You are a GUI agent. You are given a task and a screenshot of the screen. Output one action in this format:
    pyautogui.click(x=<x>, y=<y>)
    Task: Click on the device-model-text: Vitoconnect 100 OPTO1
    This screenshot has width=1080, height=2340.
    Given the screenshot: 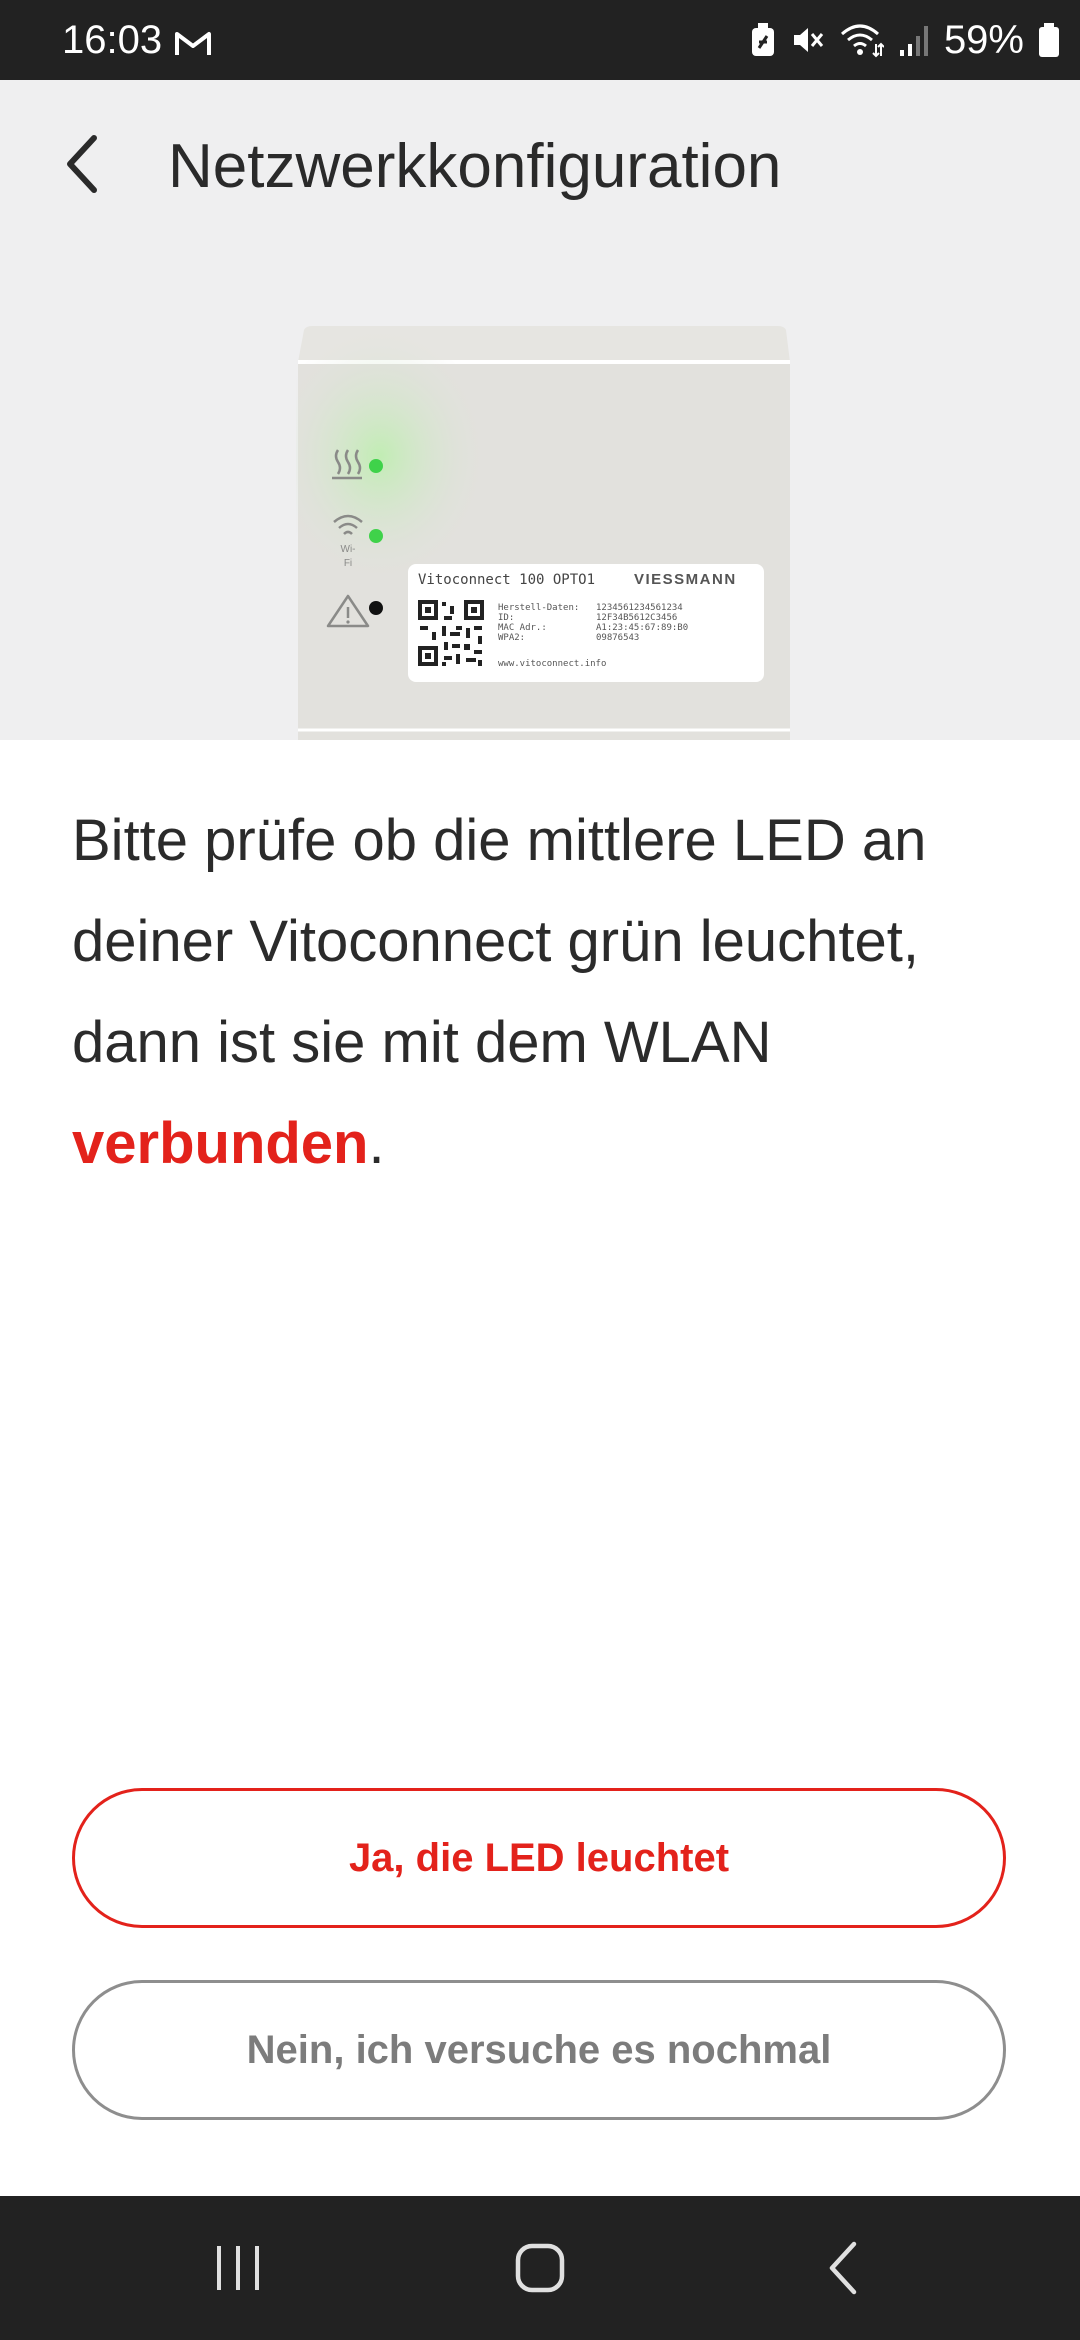 What is the action you would take?
    pyautogui.click(x=506, y=580)
    